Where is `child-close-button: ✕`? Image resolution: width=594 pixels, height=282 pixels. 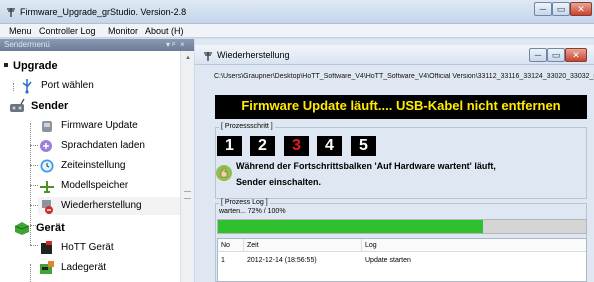
child-close-button: ✕ is located at coordinates (576, 55).